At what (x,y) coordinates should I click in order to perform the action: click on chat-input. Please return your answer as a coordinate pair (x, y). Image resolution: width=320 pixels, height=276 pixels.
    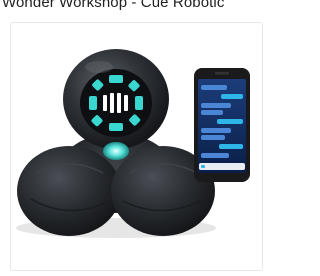
    Looking at the image, I should click on (222, 166).